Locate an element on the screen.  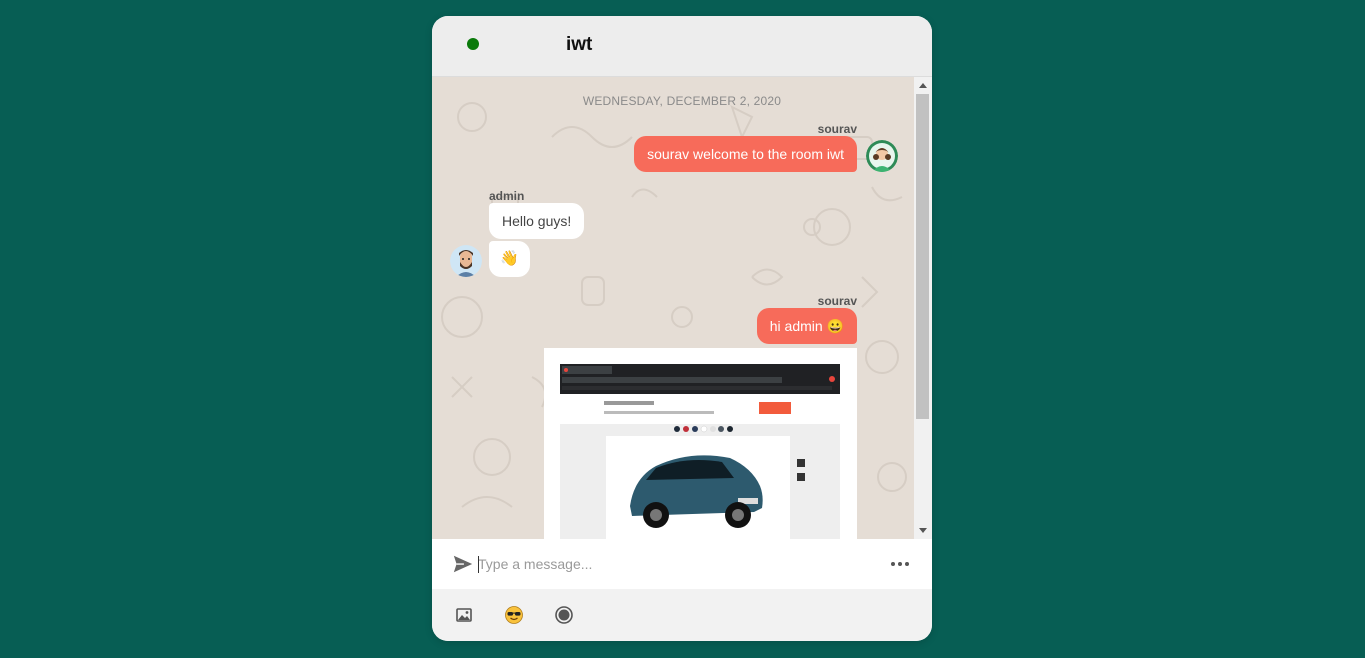
date-separator: WEDNESDAY, DECEMBER 2, 2020 is located at coordinates (682, 101).